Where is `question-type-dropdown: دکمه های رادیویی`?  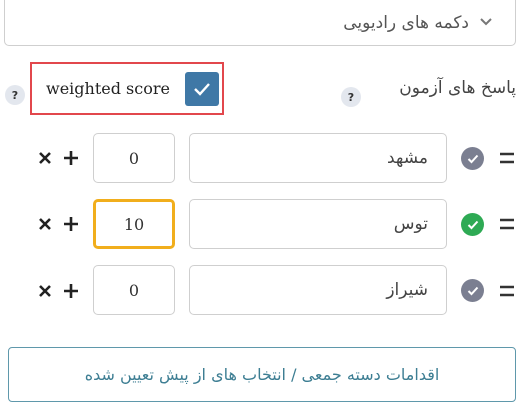 question-type-dropdown: دکمه های رادیویی is located at coordinates (260, 23).